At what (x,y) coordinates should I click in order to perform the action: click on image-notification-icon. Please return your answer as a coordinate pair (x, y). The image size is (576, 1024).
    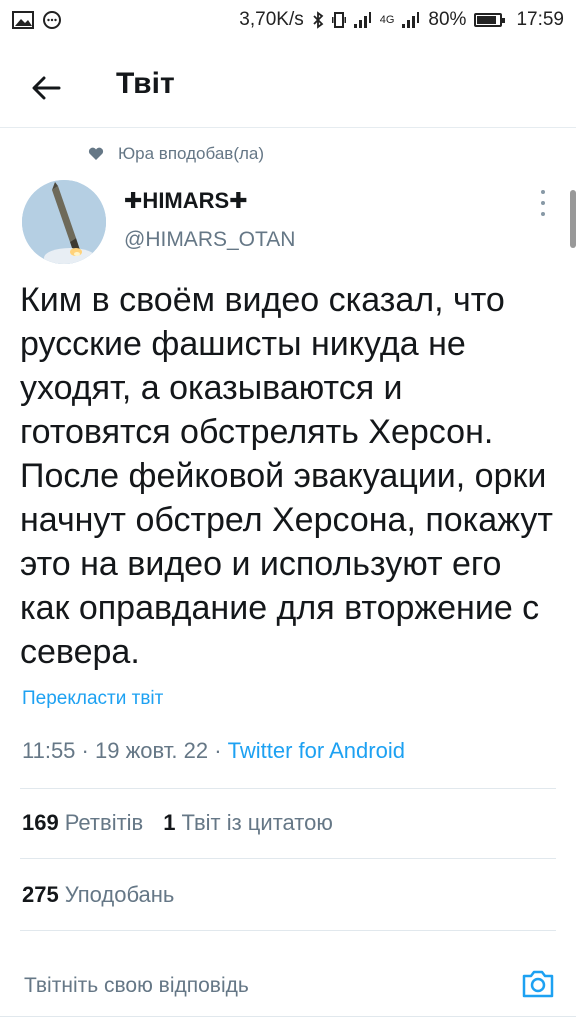
    Looking at the image, I should click on (23, 20).